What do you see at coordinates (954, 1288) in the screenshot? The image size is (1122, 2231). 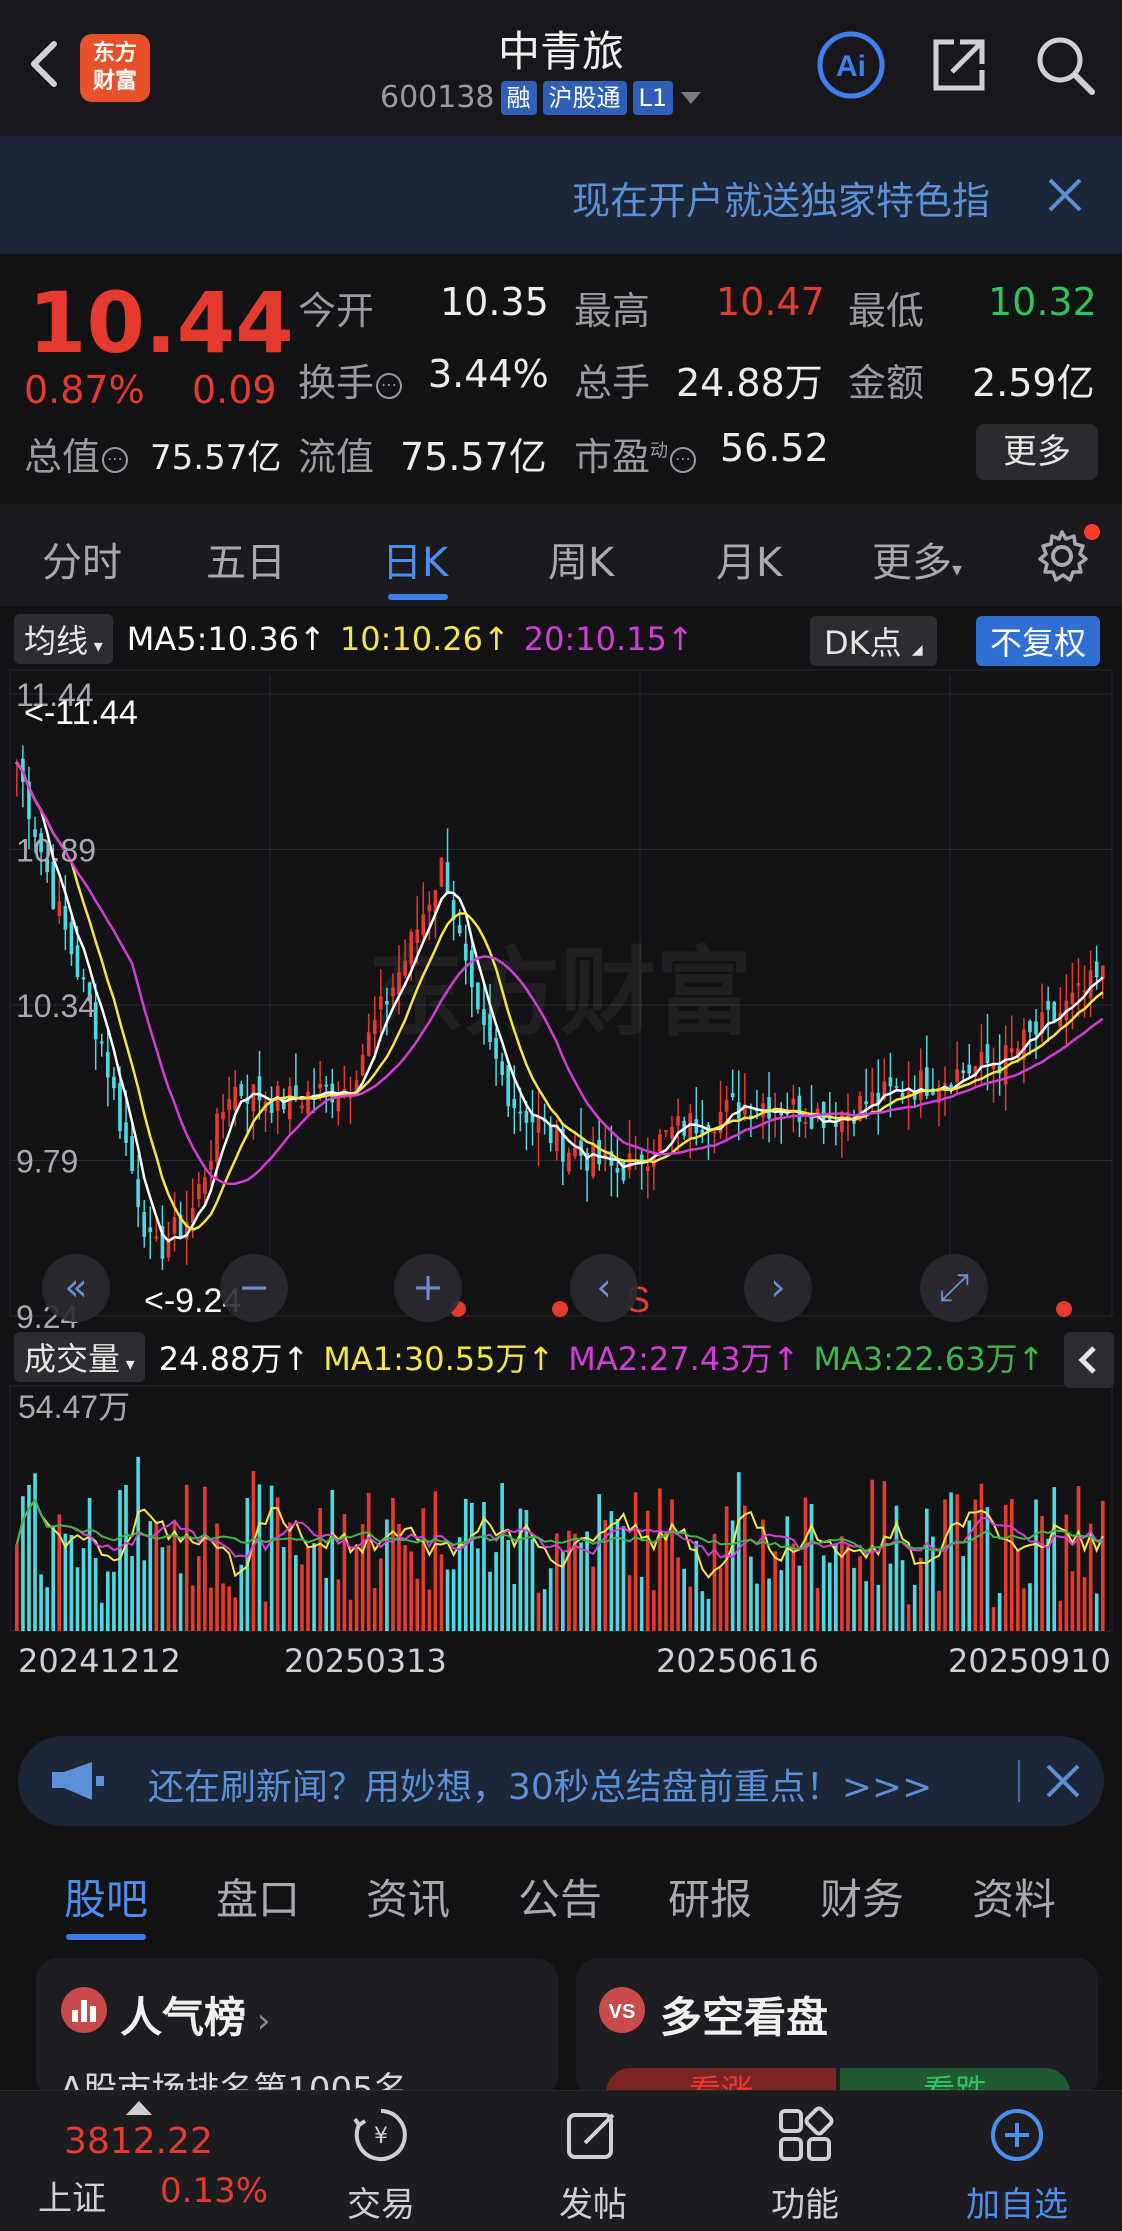 I see `fullscreen-icon: ⤢` at bounding box center [954, 1288].